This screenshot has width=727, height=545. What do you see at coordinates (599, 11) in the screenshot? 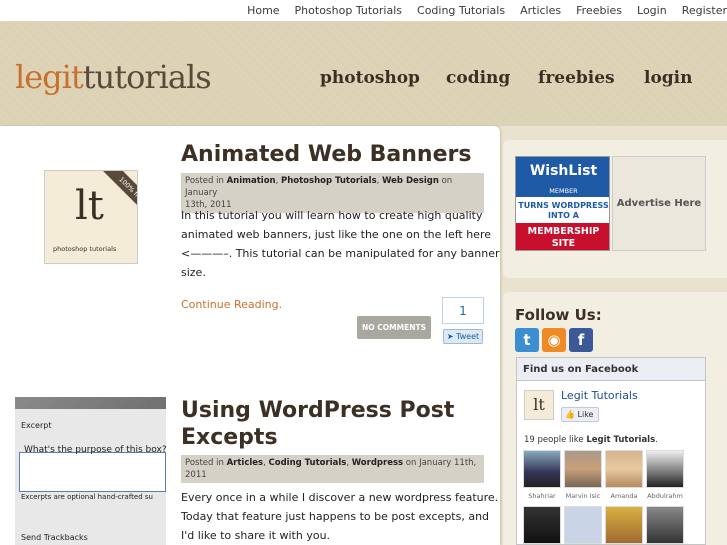
I see `top-nav-freebies: Freebies` at bounding box center [599, 11].